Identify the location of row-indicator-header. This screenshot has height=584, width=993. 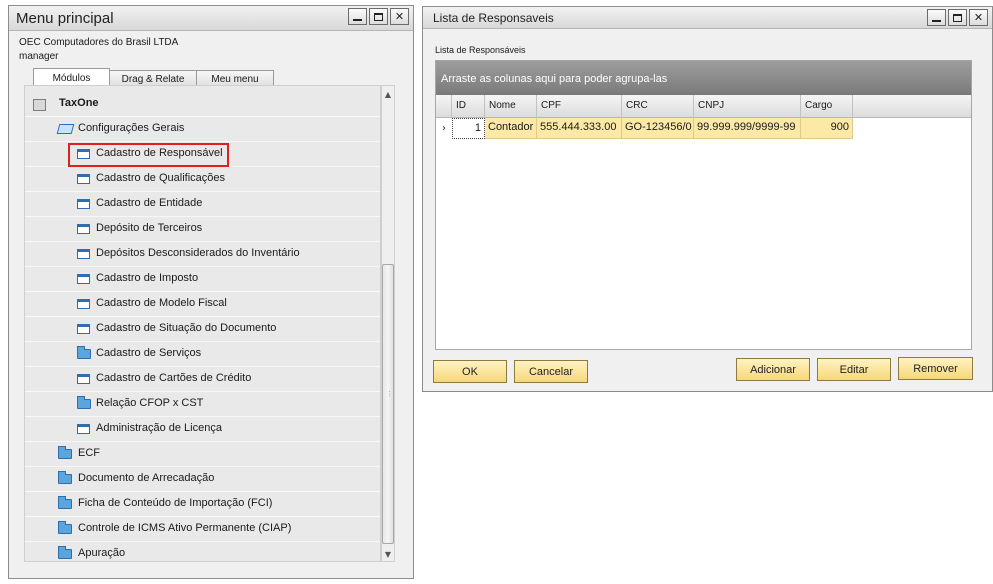
(444, 106).